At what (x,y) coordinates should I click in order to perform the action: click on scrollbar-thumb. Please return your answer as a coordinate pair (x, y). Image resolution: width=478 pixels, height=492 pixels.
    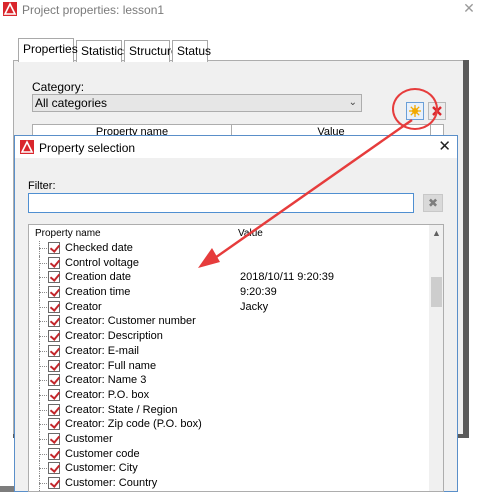
    Looking at the image, I should click on (436, 292).